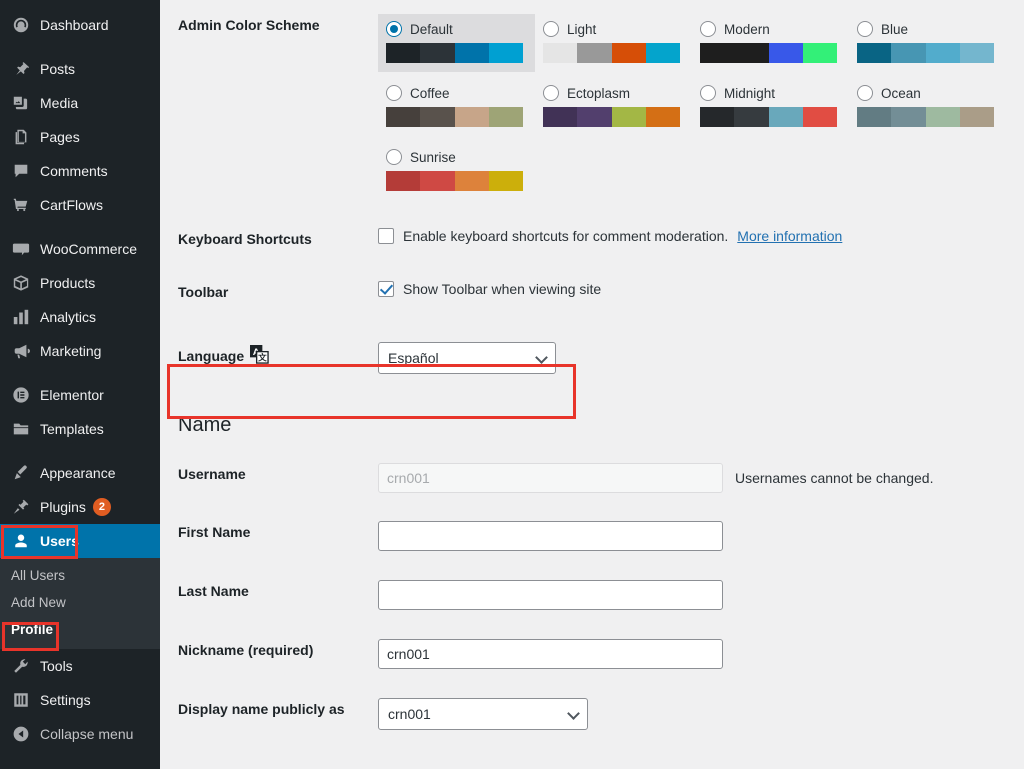 Image resolution: width=1024 pixels, height=769 pixels. I want to click on folder-icon, so click(21, 429).